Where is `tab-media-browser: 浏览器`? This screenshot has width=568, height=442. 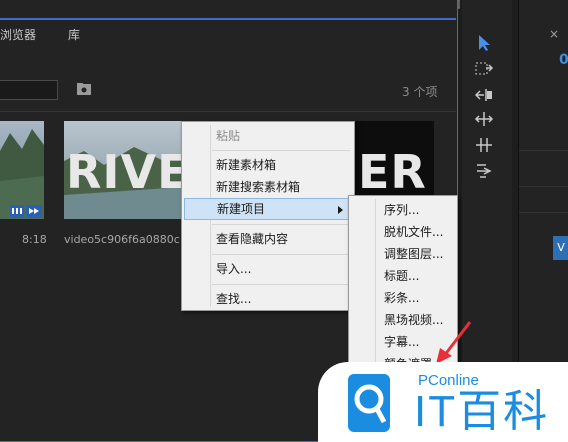 tab-media-browser: 浏览器 is located at coordinates (18, 34).